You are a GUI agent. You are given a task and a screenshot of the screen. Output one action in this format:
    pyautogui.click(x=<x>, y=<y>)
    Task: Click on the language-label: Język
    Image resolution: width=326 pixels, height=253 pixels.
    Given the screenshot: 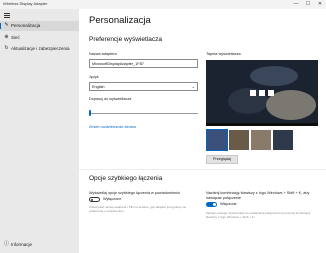 What is the action you would take?
    pyautogui.click(x=94, y=77)
    